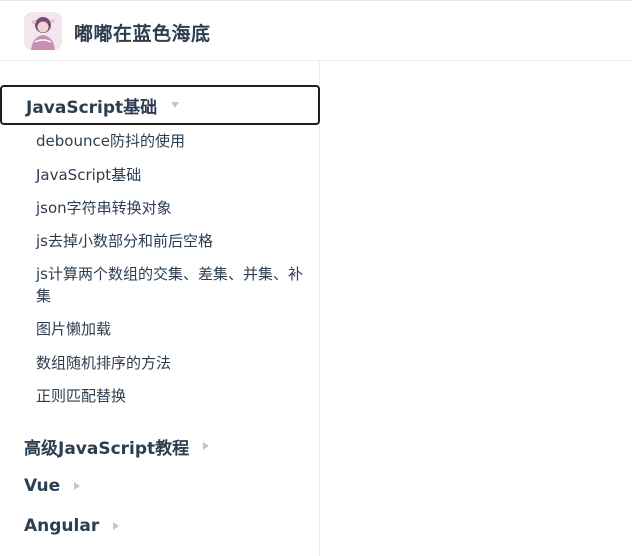  What do you see at coordinates (142, 32) in the screenshot?
I see `site-title: 嘟嘟在蓝色海底` at bounding box center [142, 32].